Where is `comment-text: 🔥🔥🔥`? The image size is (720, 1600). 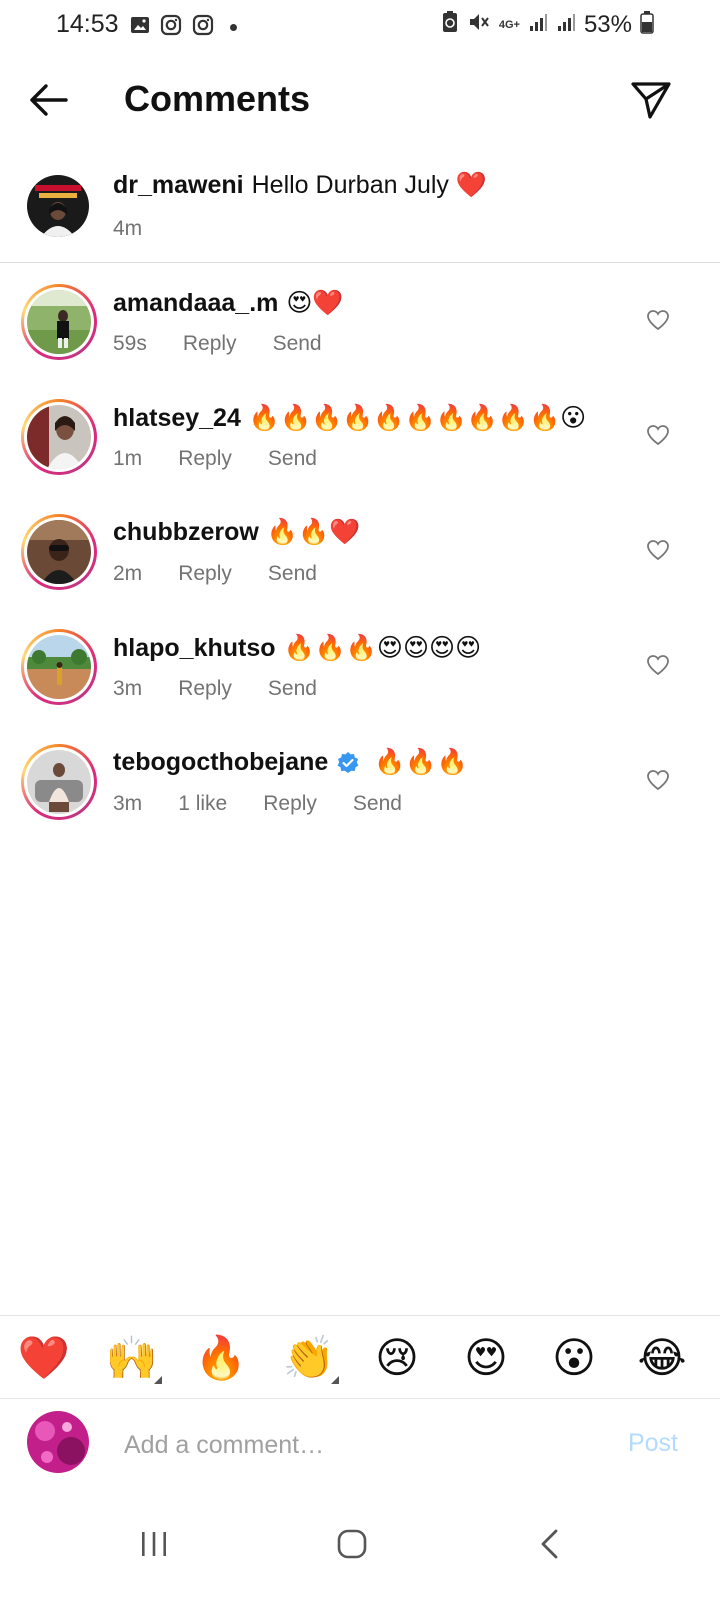 comment-text: 🔥🔥🔥 is located at coordinates (421, 762).